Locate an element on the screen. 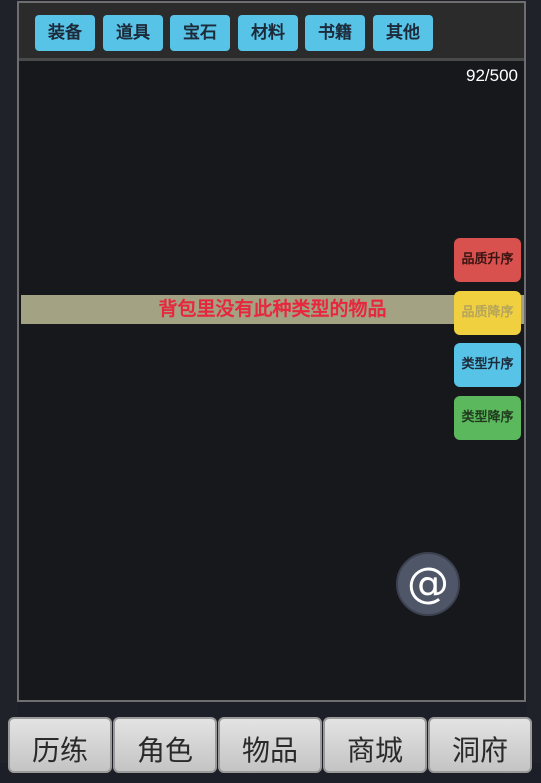 This screenshot has height=783, width=541. left-frame is located at coordinates (9, 381).